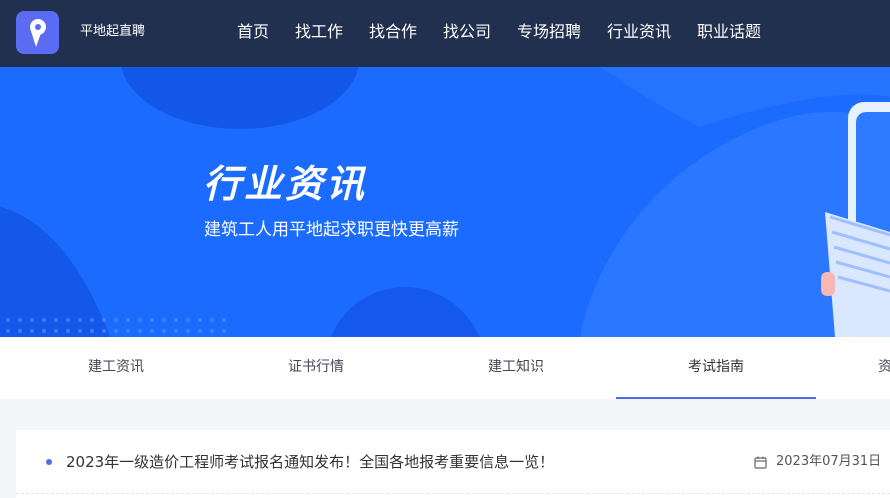 This screenshot has height=498, width=890. What do you see at coordinates (253, 32) in the screenshot?
I see `nav-item-home: 首页` at bounding box center [253, 32].